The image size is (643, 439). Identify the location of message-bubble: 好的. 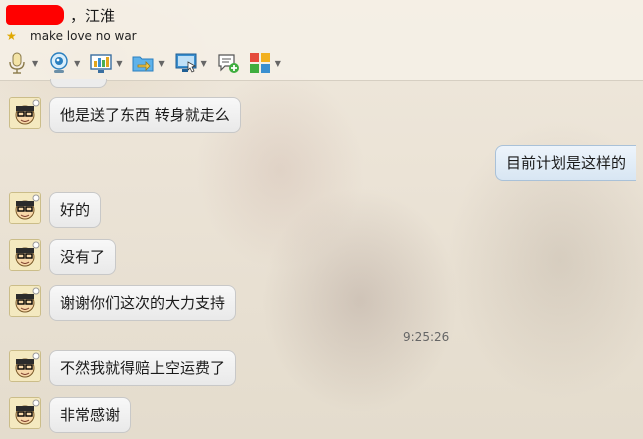
(75, 210).